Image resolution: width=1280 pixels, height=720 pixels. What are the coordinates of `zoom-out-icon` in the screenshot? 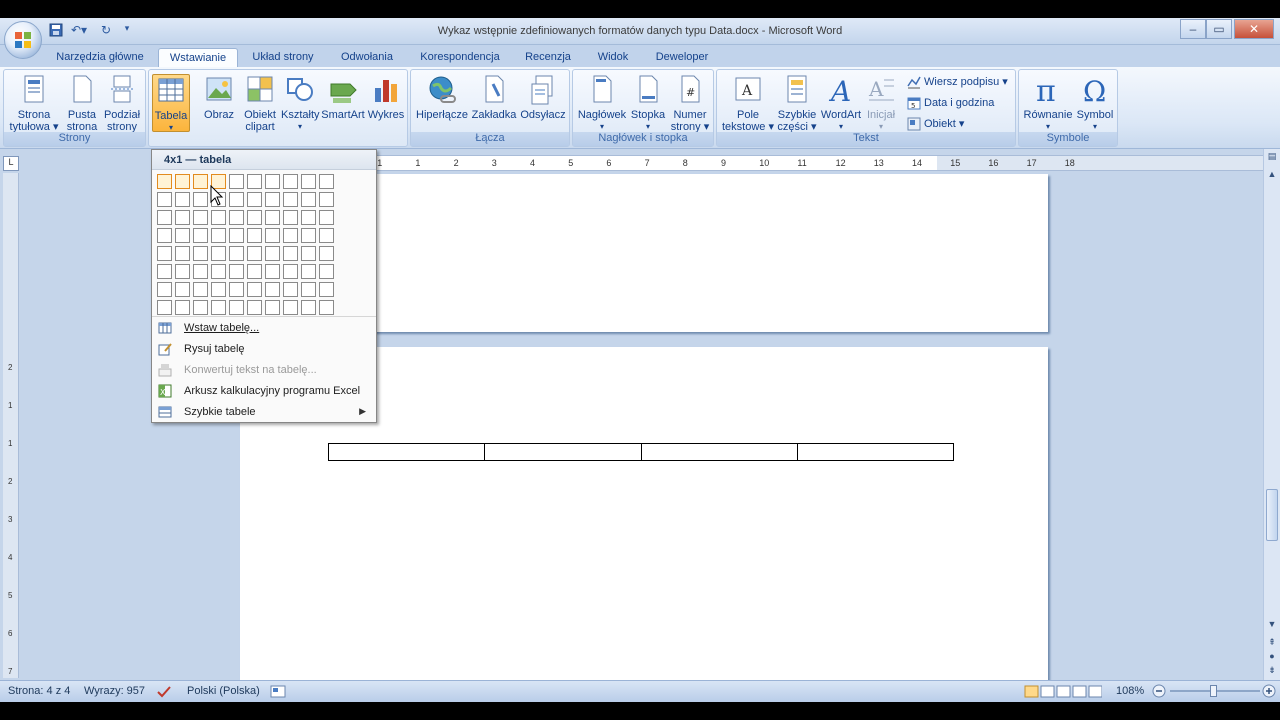 It's located at (1159, 692).